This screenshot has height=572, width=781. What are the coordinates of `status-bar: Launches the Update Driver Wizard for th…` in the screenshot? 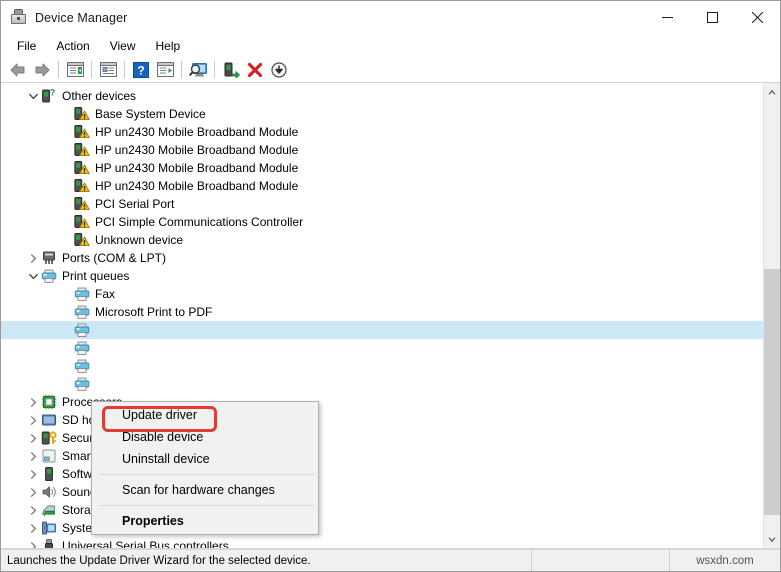 It's located at (390, 560).